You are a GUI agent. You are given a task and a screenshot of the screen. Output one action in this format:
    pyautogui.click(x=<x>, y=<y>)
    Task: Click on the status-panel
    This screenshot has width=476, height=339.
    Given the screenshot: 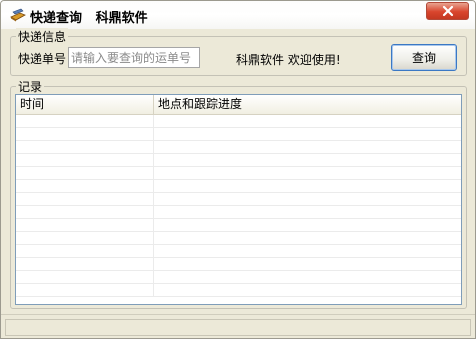 What is the action you would take?
    pyautogui.click(x=238, y=327)
    